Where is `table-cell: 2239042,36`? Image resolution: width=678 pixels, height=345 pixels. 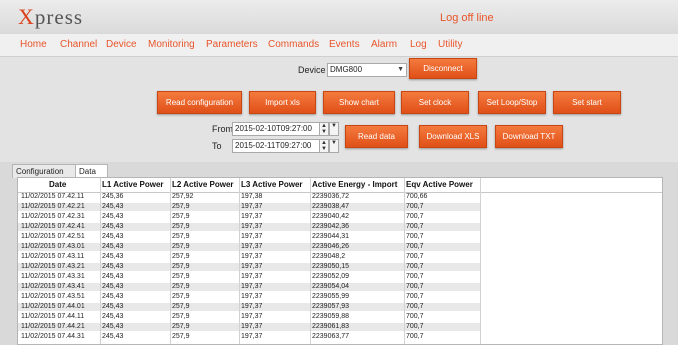 table-cell: 2239042,36 is located at coordinates (330, 226).